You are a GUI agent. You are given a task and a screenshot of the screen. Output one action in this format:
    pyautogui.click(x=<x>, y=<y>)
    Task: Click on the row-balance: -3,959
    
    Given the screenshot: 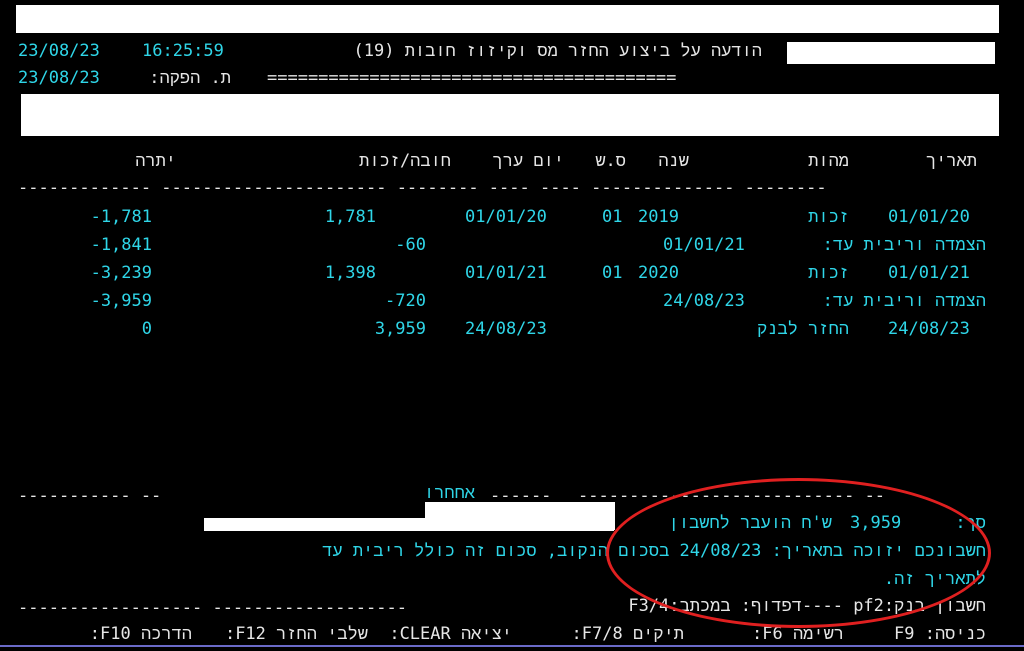 What is the action you would take?
    pyautogui.click(x=121, y=301)
    